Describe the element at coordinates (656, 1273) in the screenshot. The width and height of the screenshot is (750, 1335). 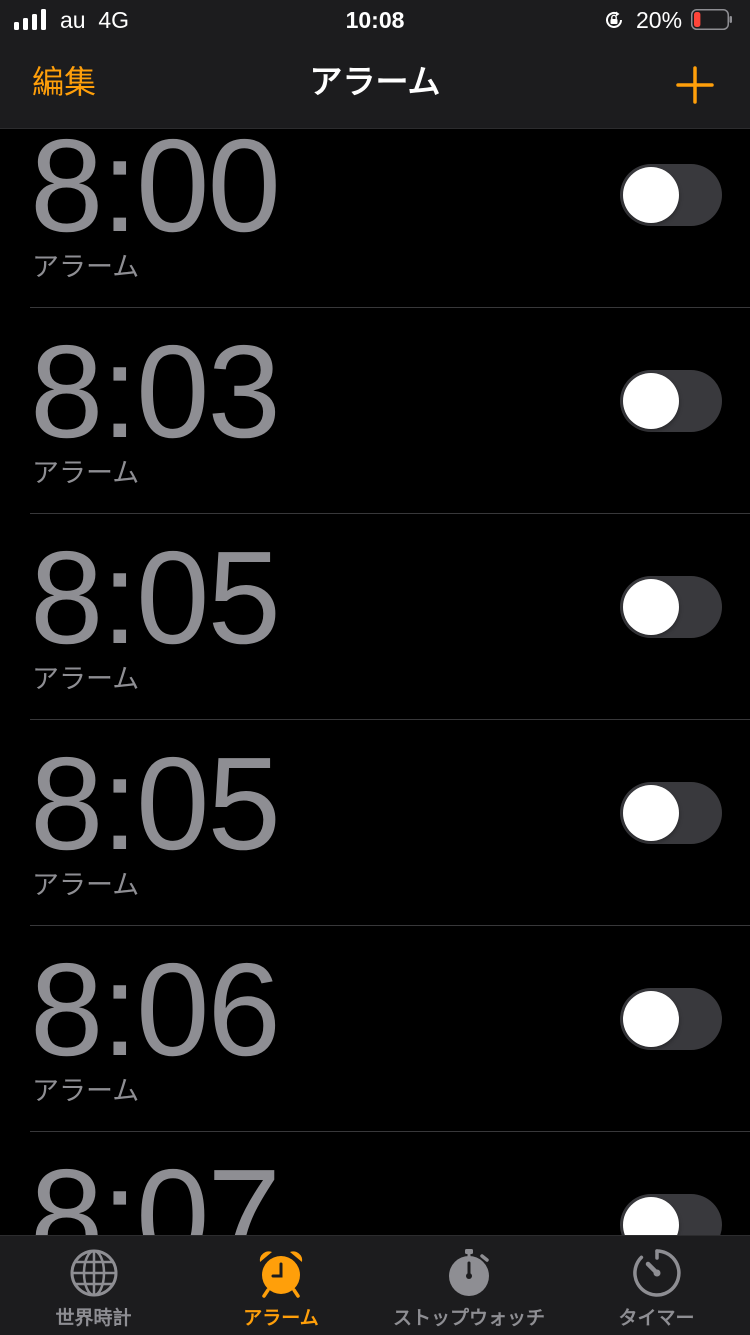
I see `timer-icon` at that location.